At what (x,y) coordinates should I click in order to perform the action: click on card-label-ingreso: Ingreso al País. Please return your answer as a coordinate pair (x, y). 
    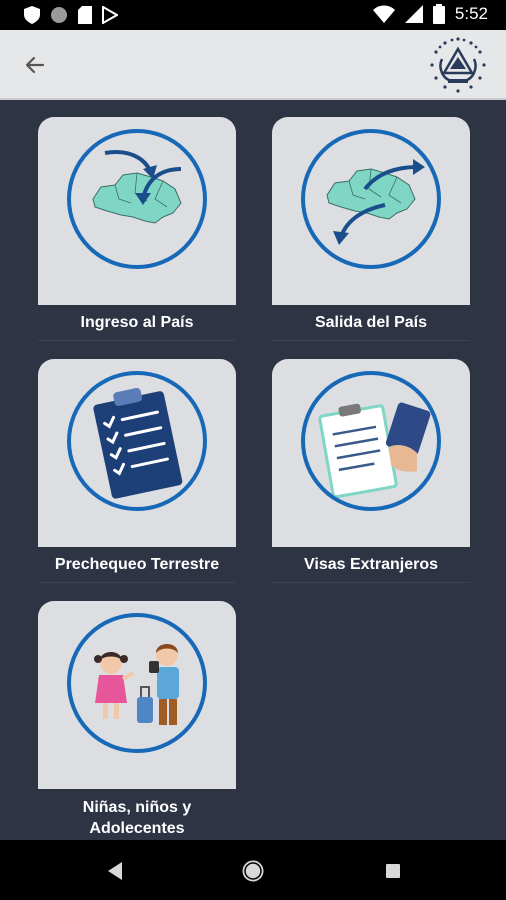
    Looking at the image, I should click on (137, 323).